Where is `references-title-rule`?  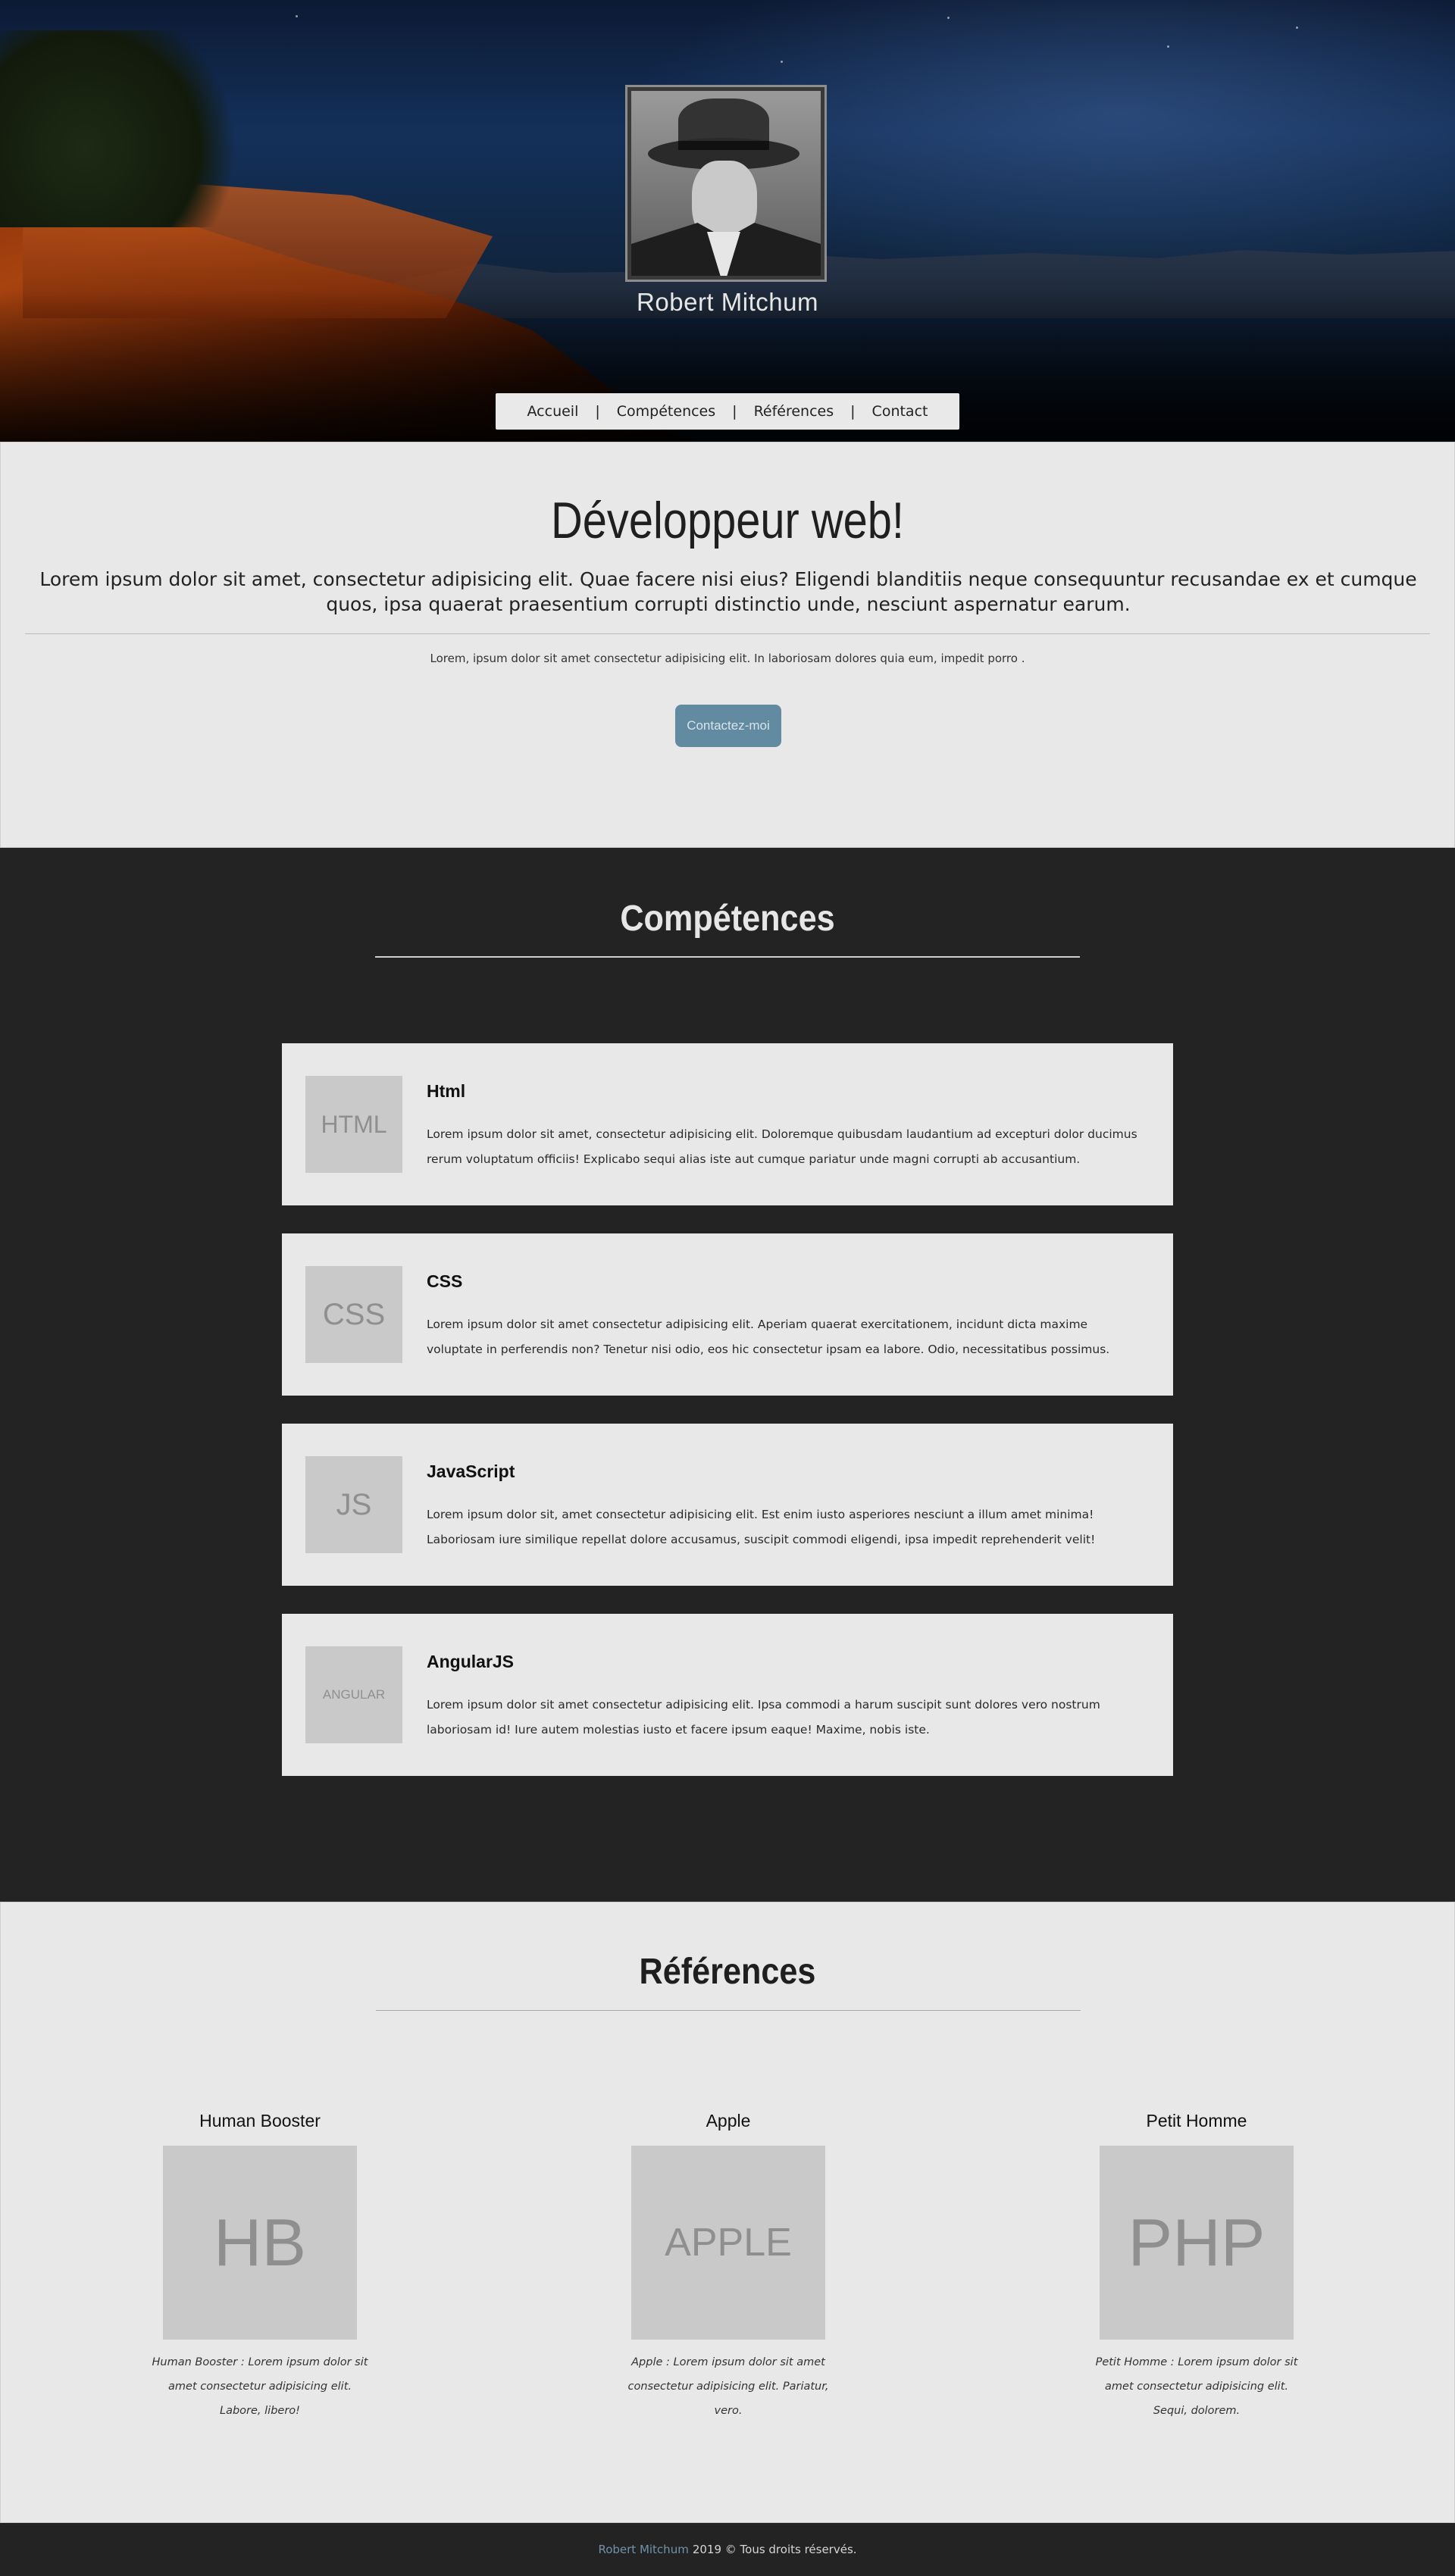 references-title-rule is located at coordinates (728, 2010).